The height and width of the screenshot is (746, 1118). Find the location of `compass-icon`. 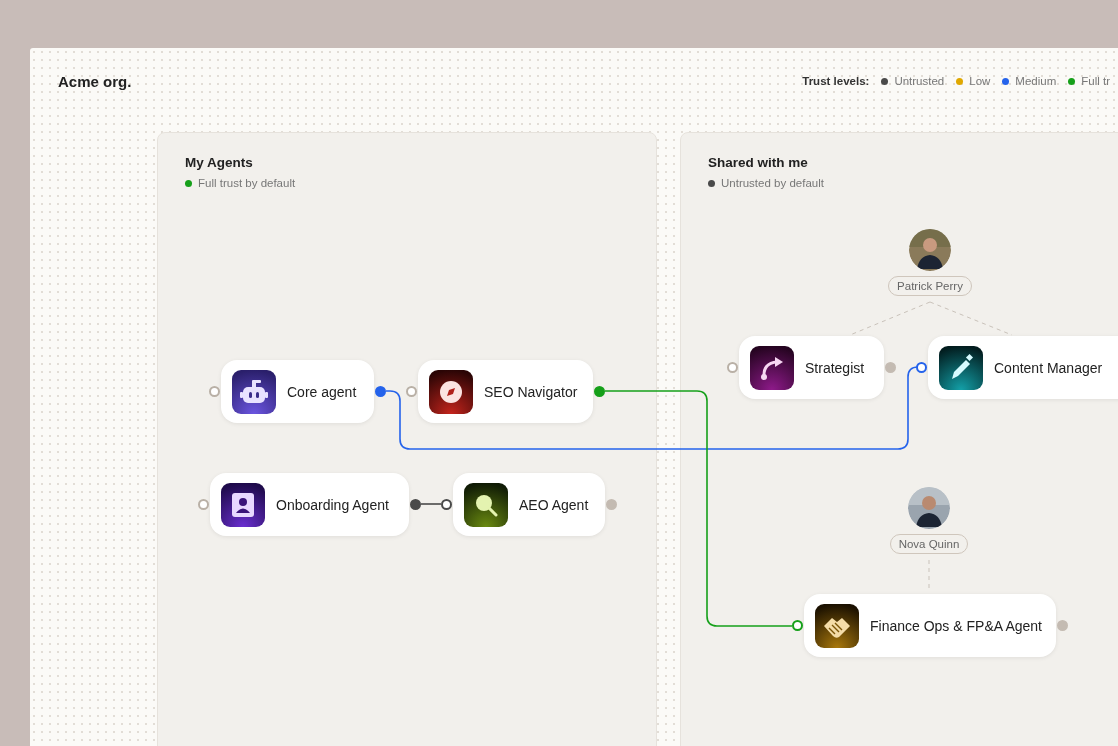

compass-icon is located at coordinates (451, 391).